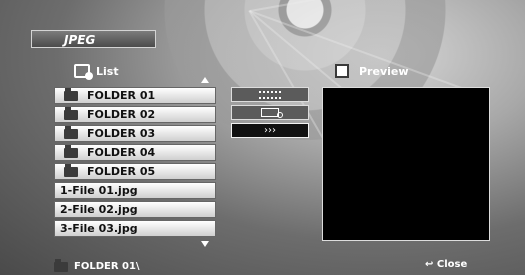  I want to click on list-item-label: FOLDER 03, so click(121, 133).